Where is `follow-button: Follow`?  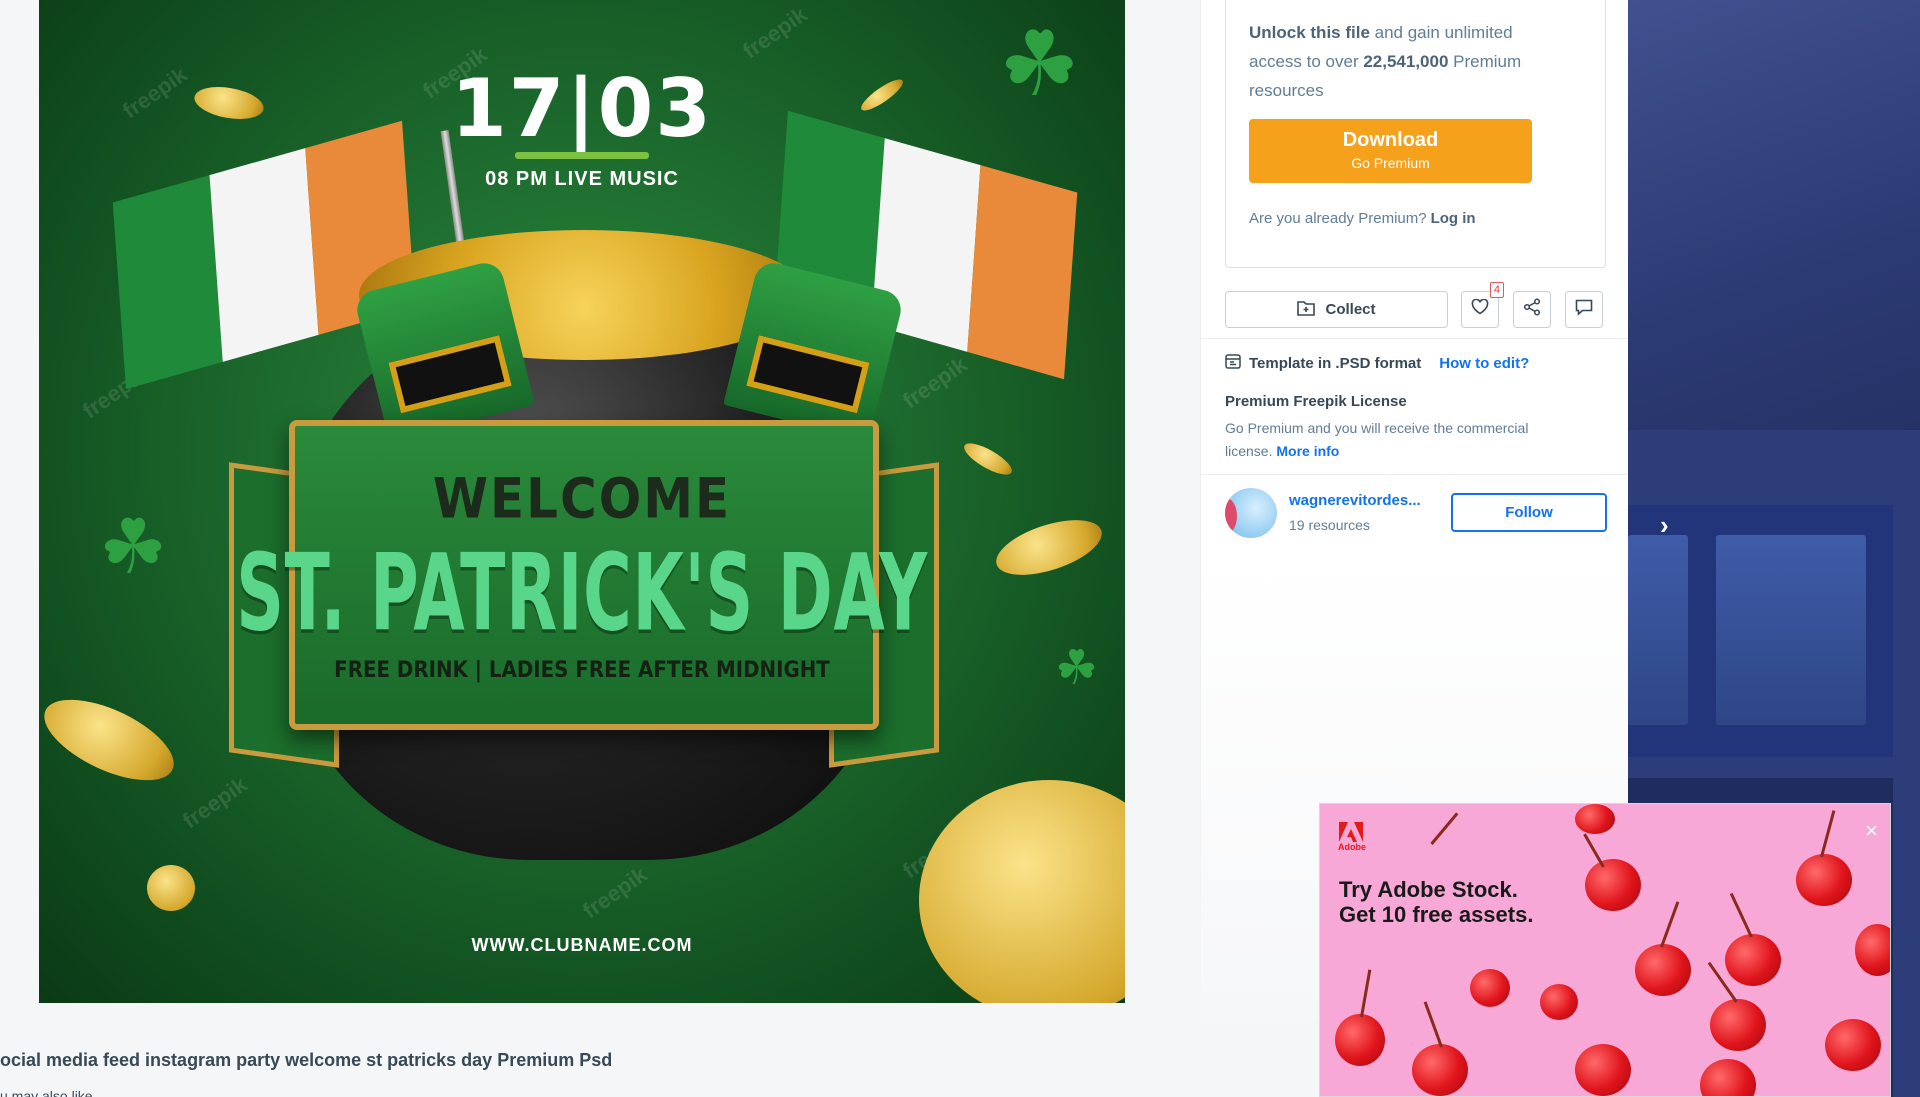
follow-button: Follow is located at coordinates (1529, 512).